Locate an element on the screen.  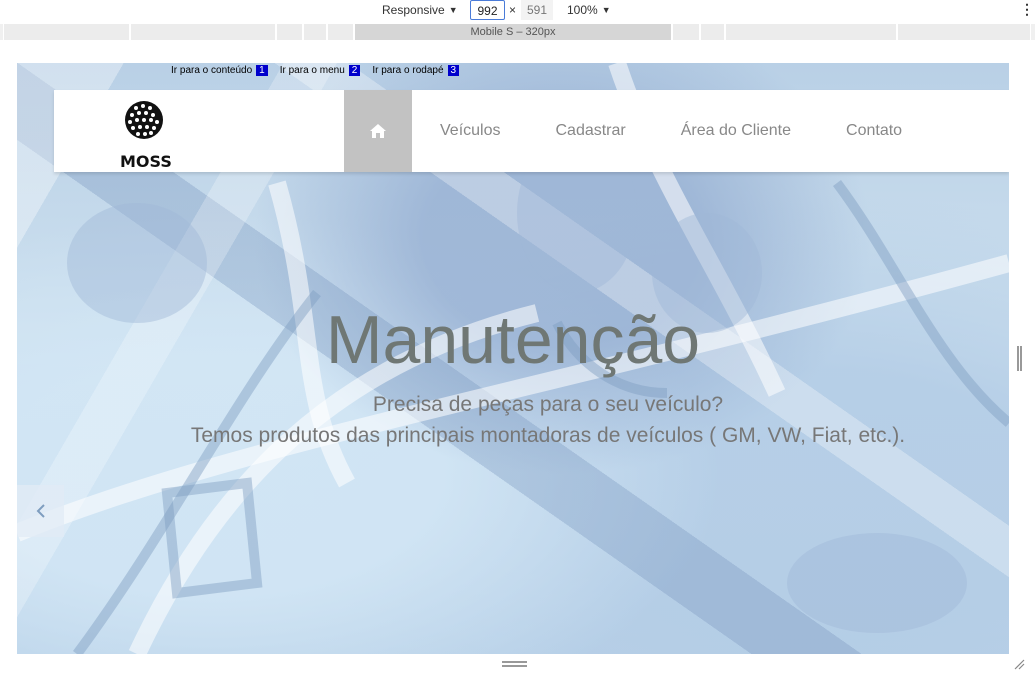
resize-corner-icon is located at coordinates (1019, 664).